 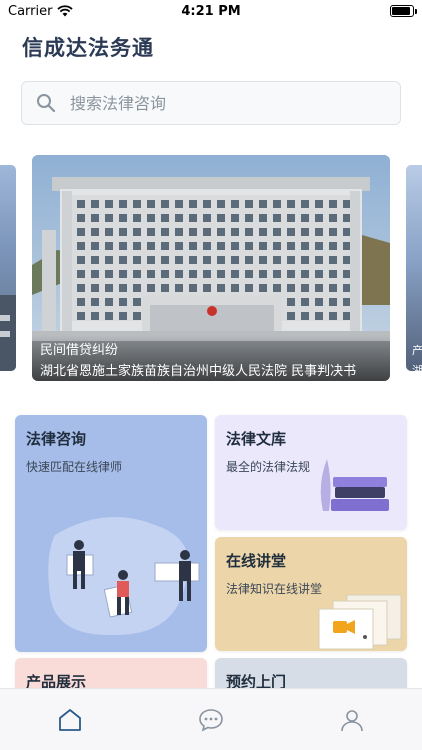 I want to click on tab-messages, so click(x=211, y=720).